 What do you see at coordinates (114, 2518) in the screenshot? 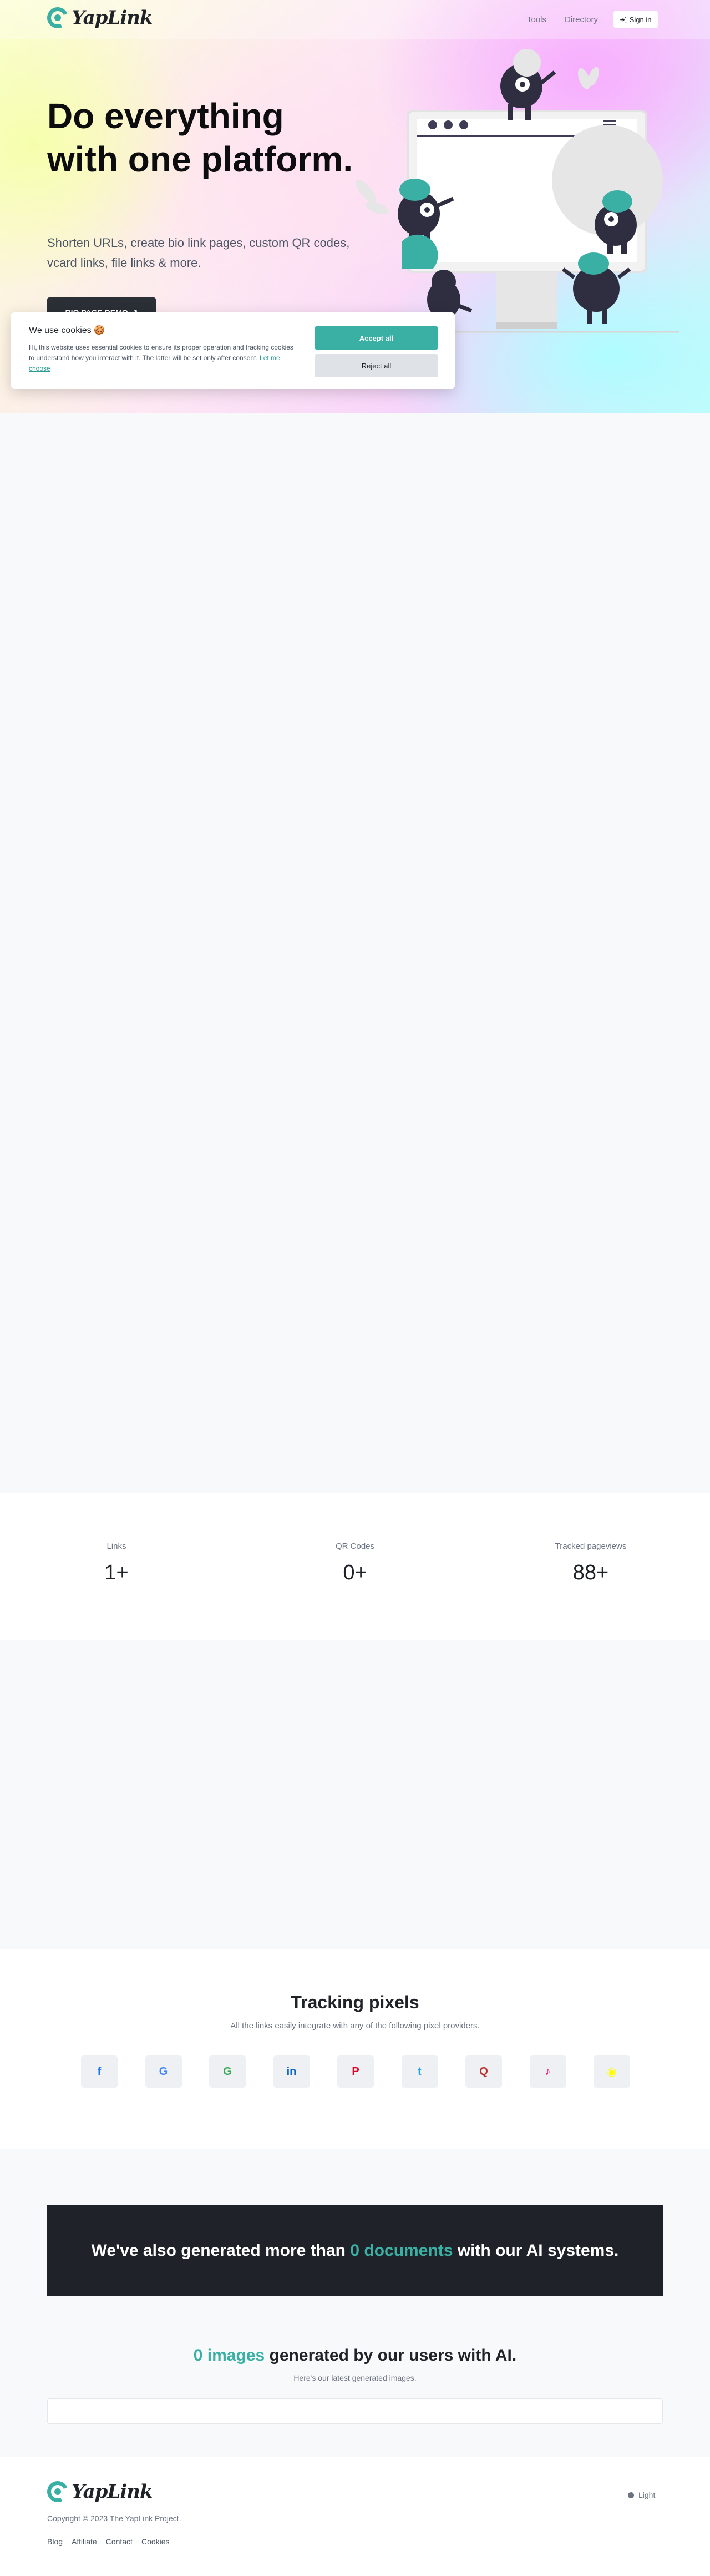
I see `copyright-text: Copyright © 2023 The YapLink Project.` at bounding box center [114, 2518].